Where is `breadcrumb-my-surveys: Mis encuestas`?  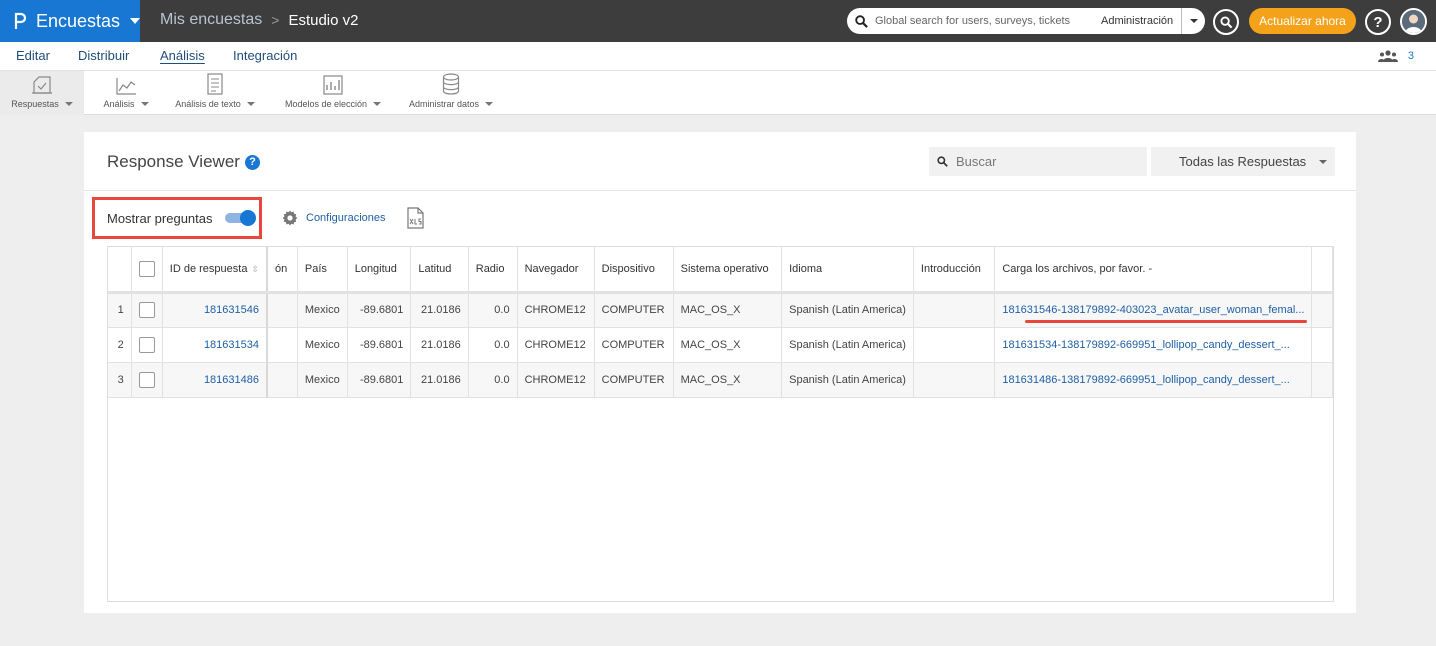 breadcrumb-my-surveys: Mis encuestas is located at coordinates (211, 20).